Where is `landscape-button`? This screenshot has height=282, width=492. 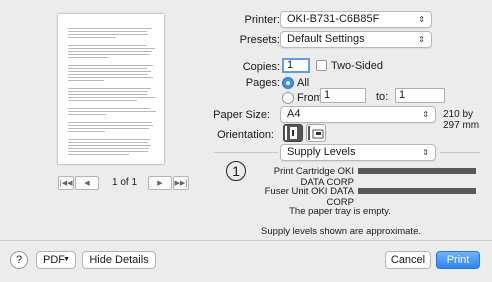
landscape-button is located at coordinates (316, 133).